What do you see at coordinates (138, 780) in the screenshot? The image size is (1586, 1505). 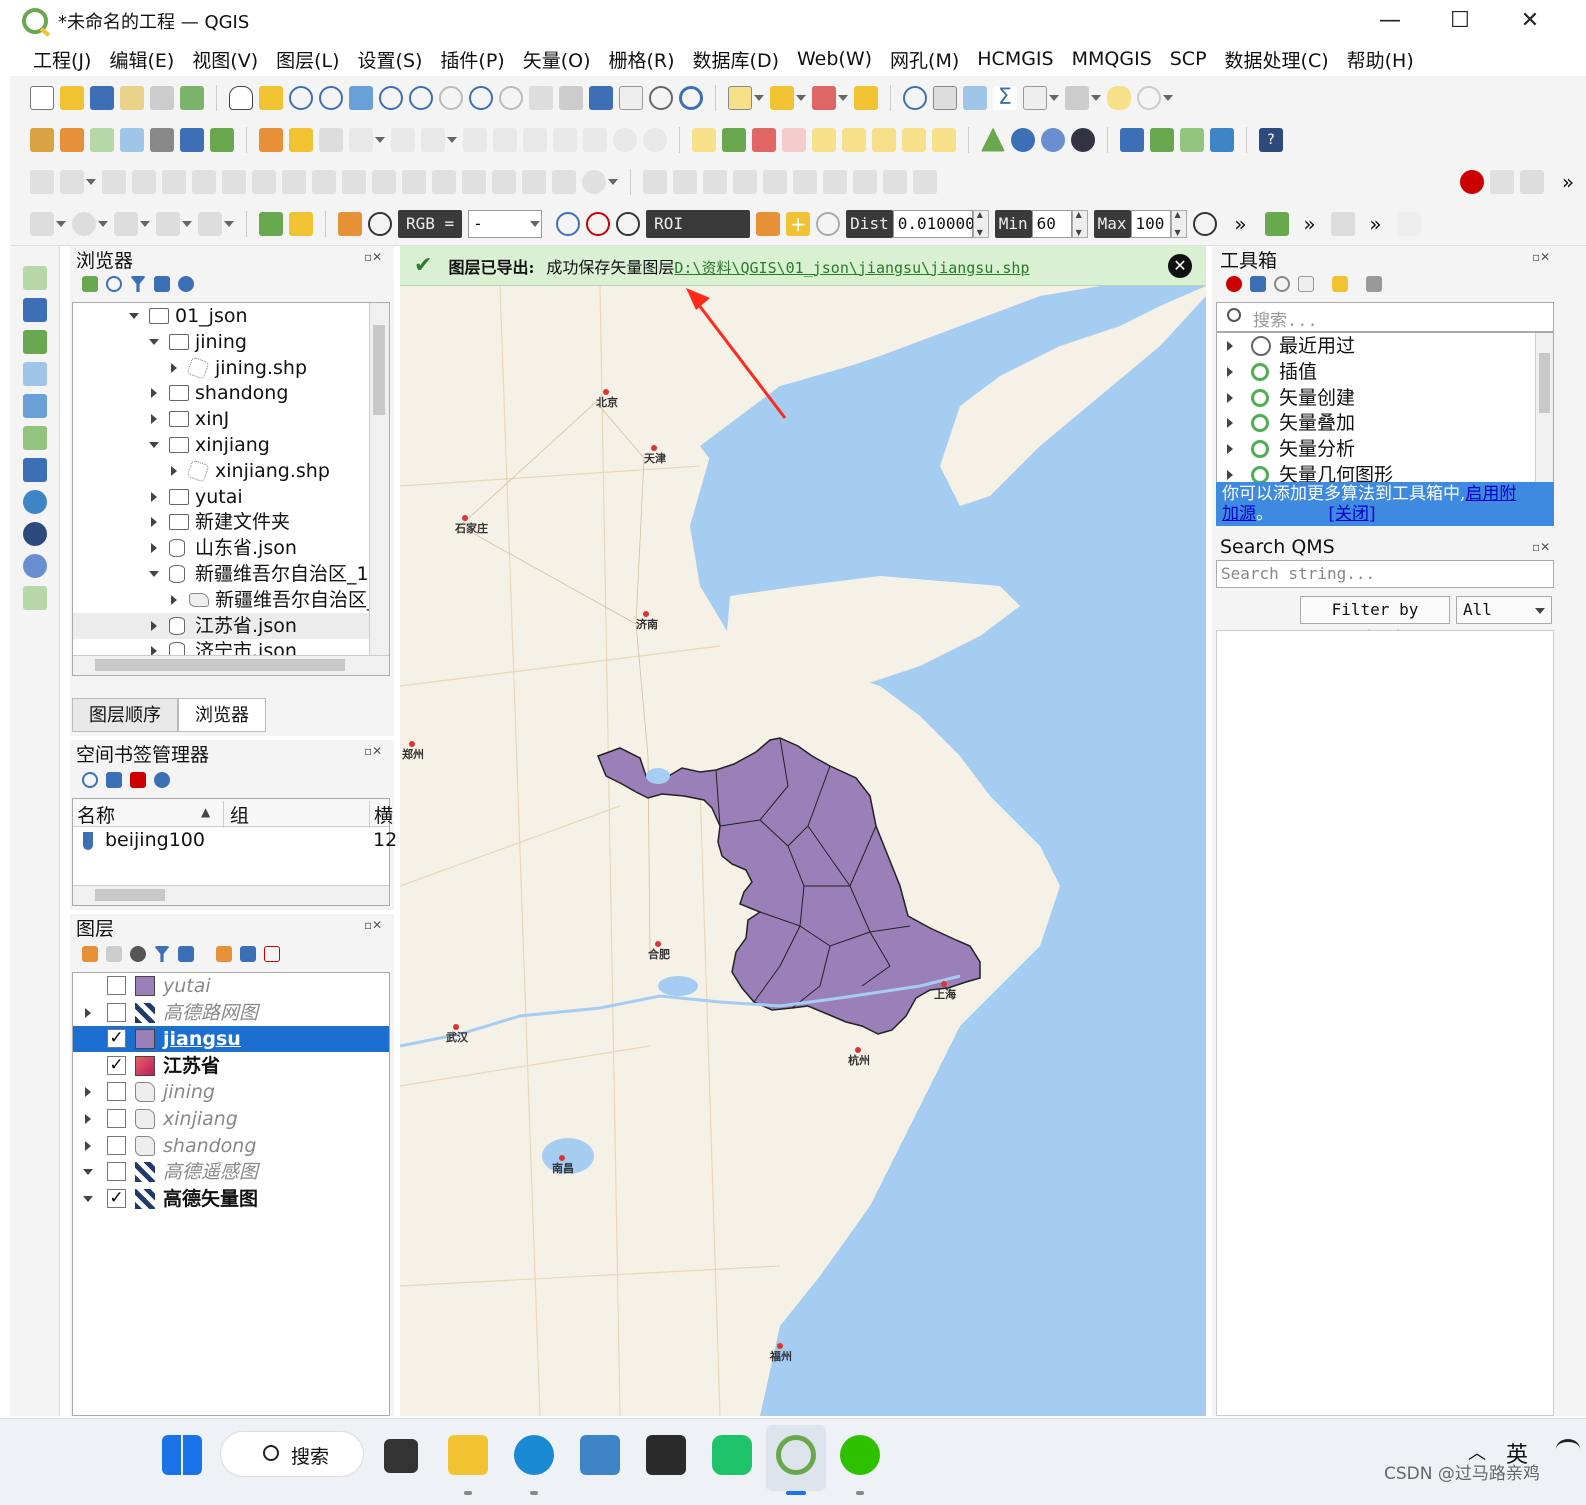 I see `delete-bookmark-icon` at bounding box center [138, 780].